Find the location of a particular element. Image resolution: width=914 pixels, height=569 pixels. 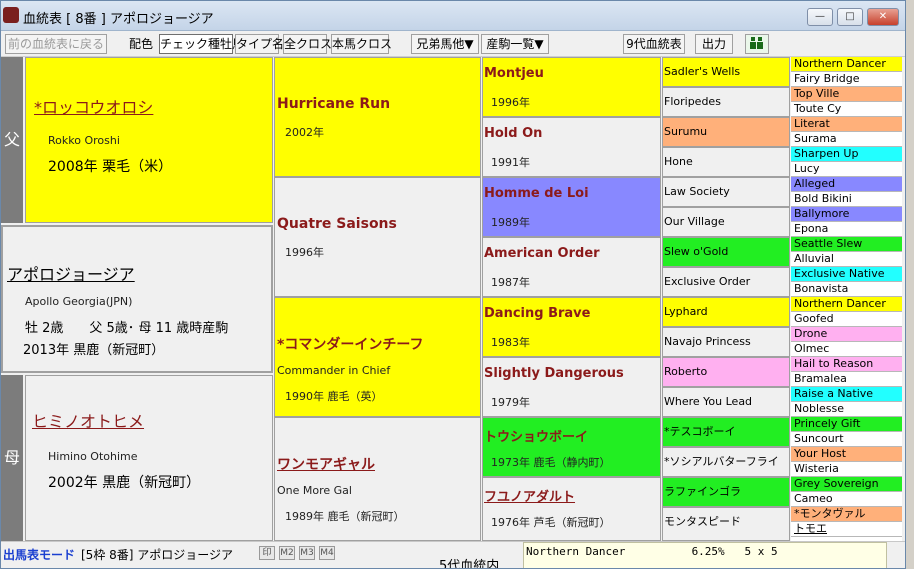

gen5-ancestor: Drone is located at coordinates (846, 334).